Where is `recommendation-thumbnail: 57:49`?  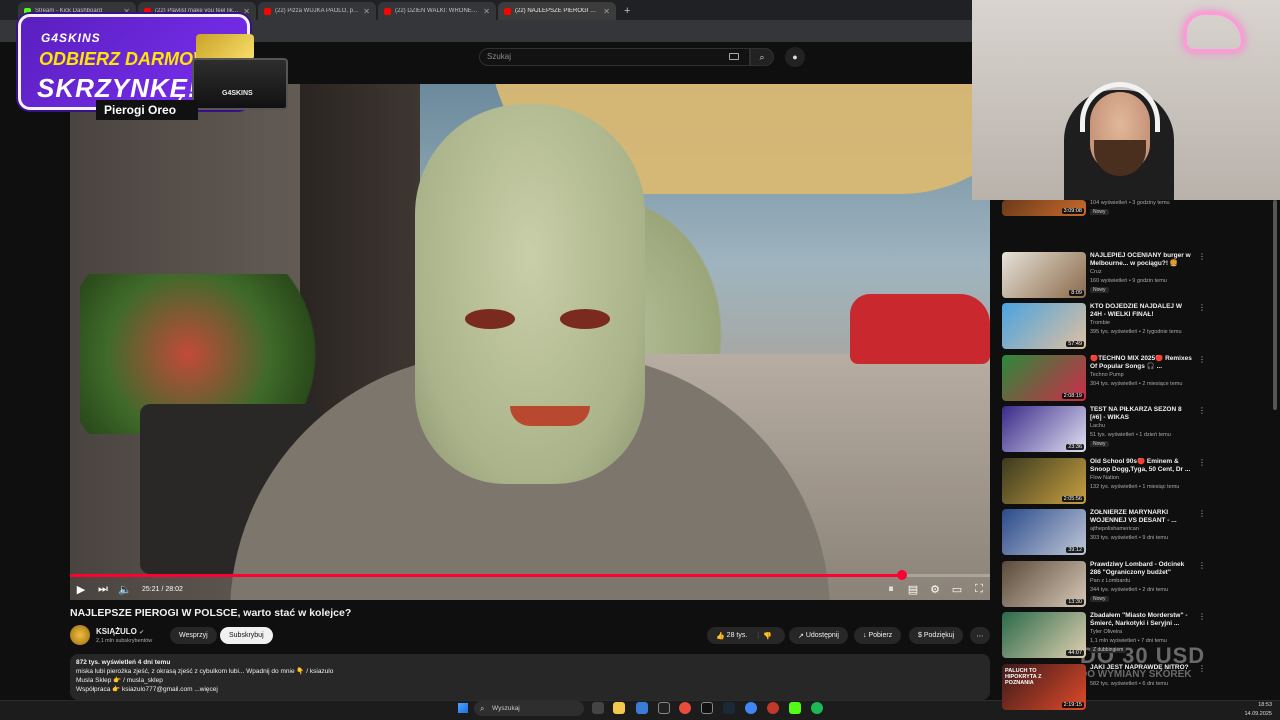
recommendation-thumbnail: 57:49 is located at coordinates (1044, 326).